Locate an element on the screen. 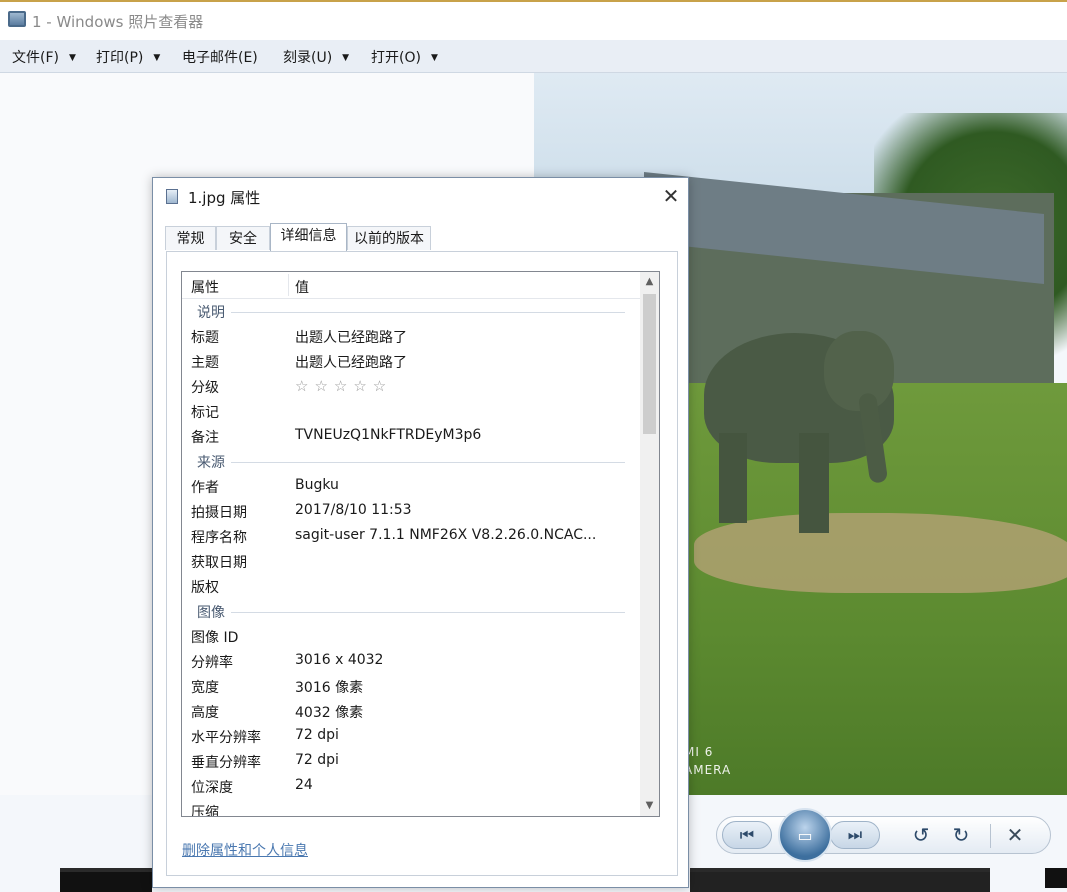 This screenshot has height=892, width=1067. menu-print-label: 打印(P) is located at coordinates (120, 58).